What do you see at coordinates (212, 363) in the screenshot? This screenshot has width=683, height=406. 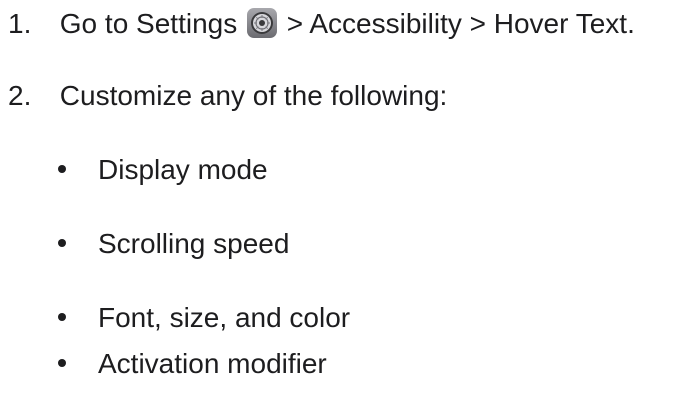 I see `option-label: Activation modifier` at bounding box center [212, 363].